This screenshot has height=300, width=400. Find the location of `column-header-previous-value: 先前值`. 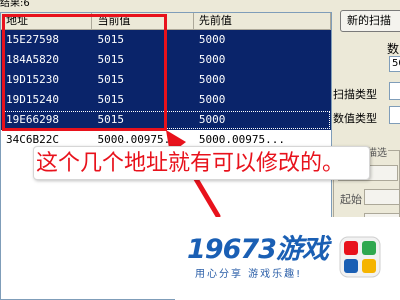

column-header-previous-value: 先前值 is located at coordinates (262, 21).